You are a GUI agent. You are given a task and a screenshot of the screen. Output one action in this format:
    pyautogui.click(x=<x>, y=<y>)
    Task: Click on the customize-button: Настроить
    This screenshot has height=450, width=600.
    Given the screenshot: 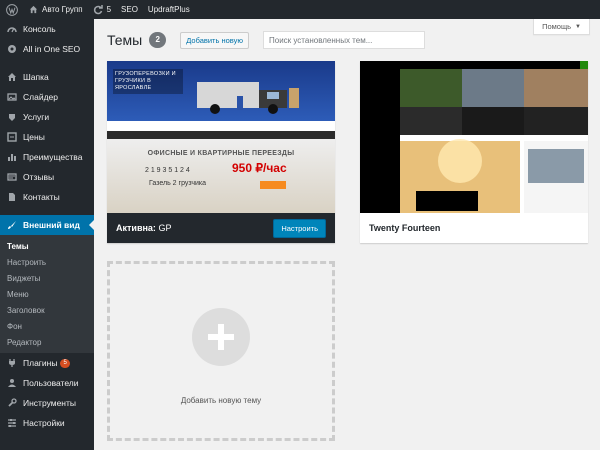 What is the action you would take?
    pyautogui.click(x=299, y=228)
    